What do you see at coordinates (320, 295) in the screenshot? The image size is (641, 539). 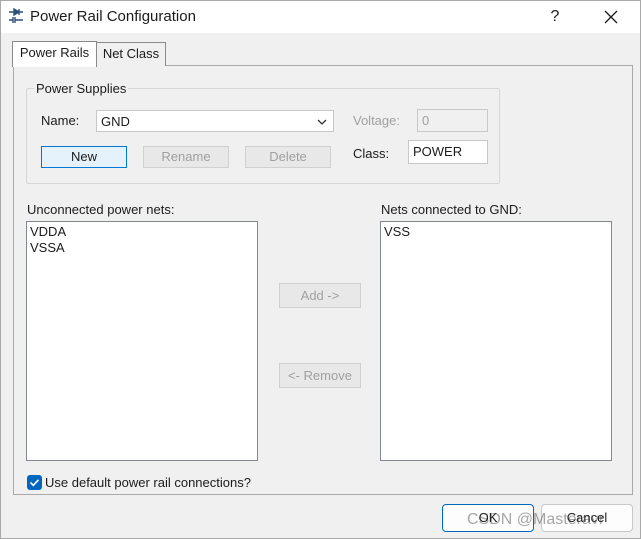 I see `add-button: Add ->` at bounding box center [320, 295].